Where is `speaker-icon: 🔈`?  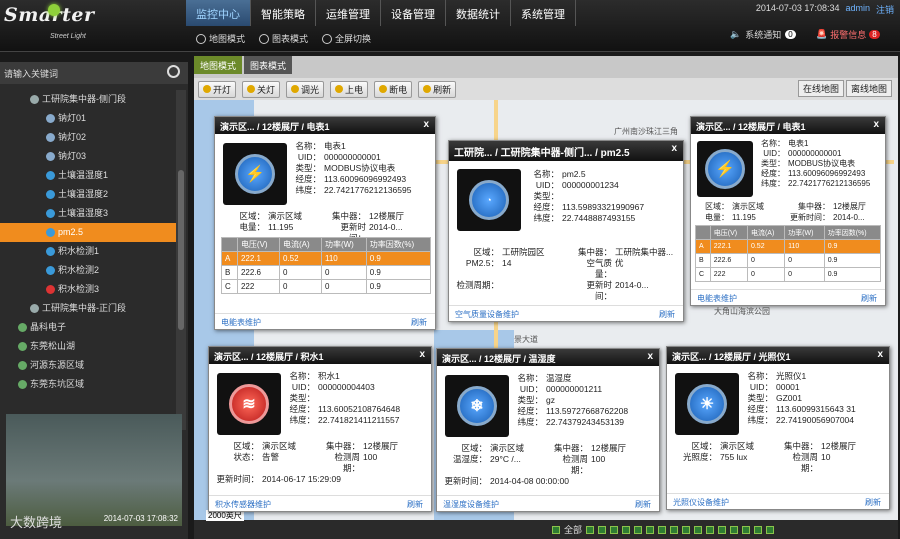
speaker-icon: 🔈 is located at coordinates (736, 34).